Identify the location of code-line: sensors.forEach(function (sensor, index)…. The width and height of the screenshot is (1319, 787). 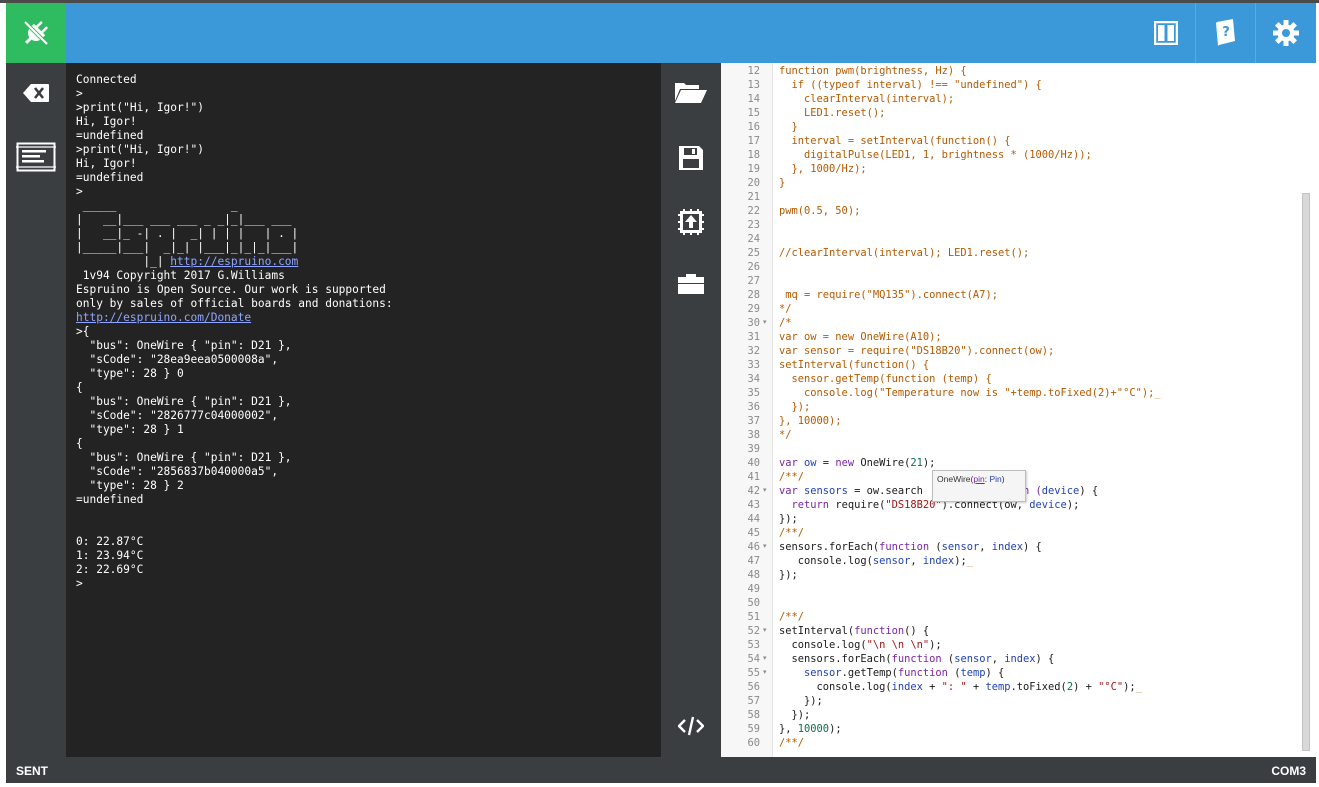
(917, 659).